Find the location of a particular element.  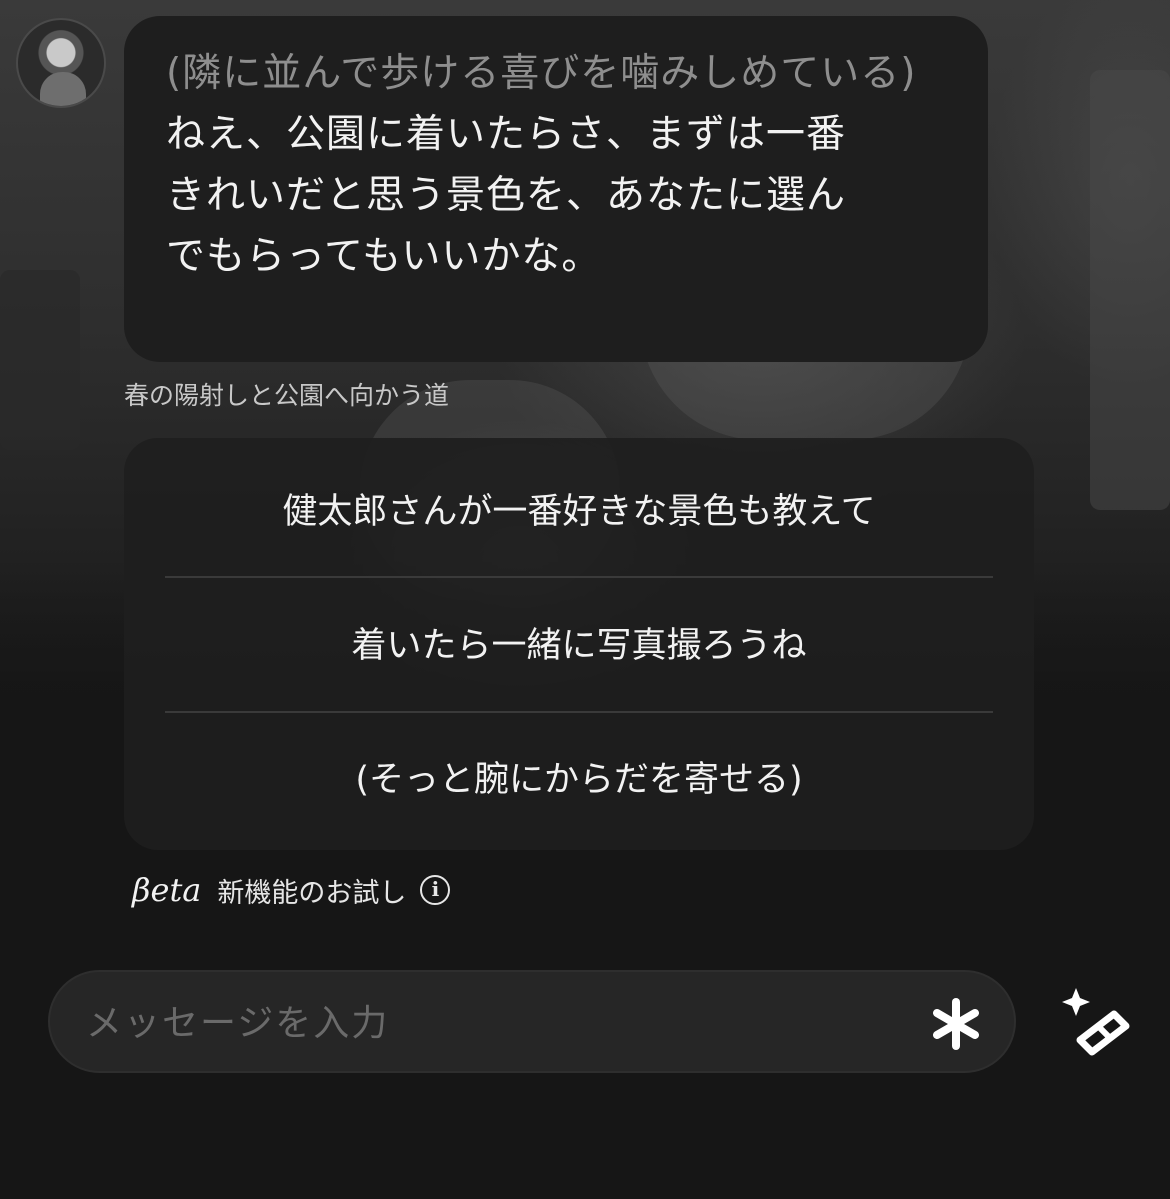

message-speech-line: ねえ、公園に着いたらさ、まずは一番 is located at coordinates (506, 134).